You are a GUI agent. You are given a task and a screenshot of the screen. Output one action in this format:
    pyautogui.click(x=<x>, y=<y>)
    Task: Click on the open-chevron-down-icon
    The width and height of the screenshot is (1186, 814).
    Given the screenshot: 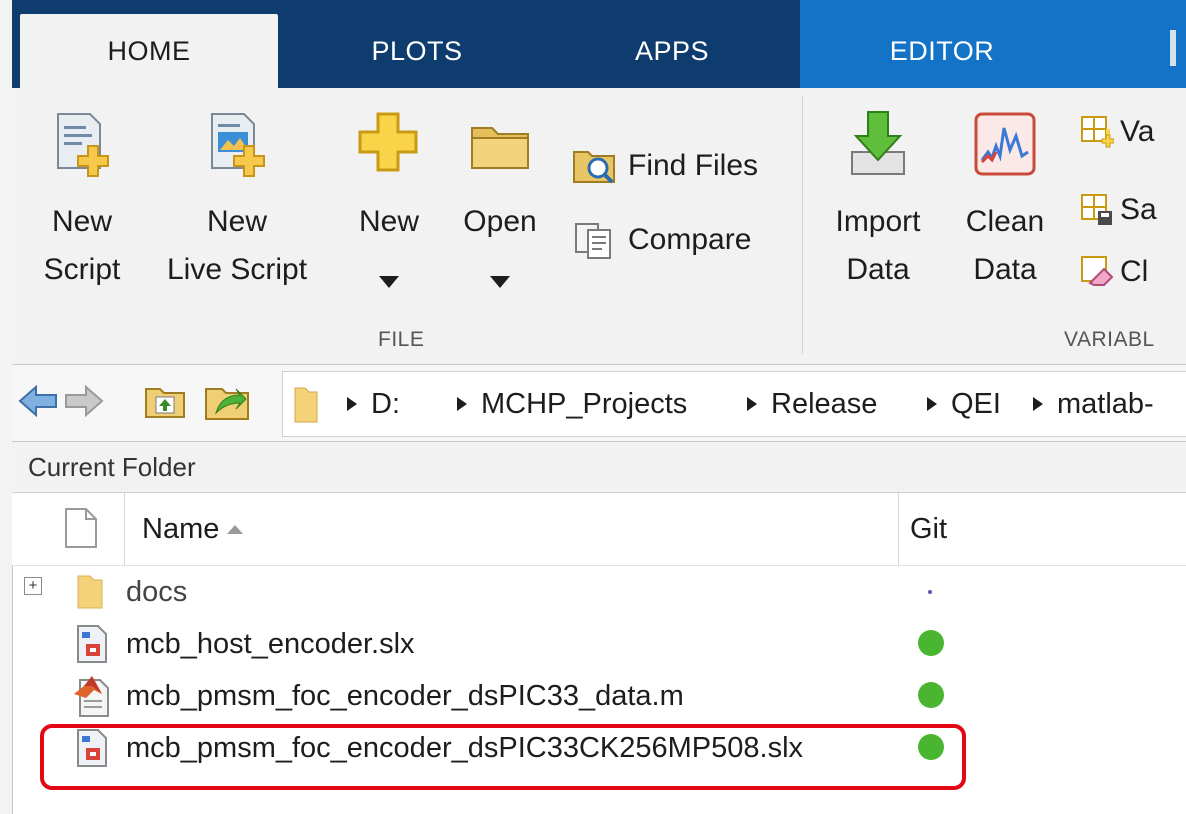 What is the action you would take?
    pyautogui.click(x=500, y=282)
    